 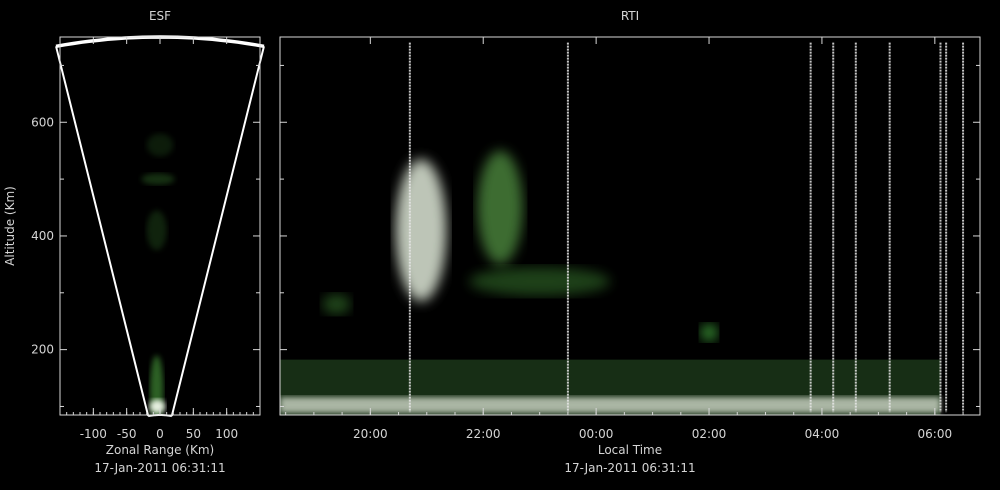 I want to click on esf-xlabel: Zonal Range (Km), so click(x=160, y=450).